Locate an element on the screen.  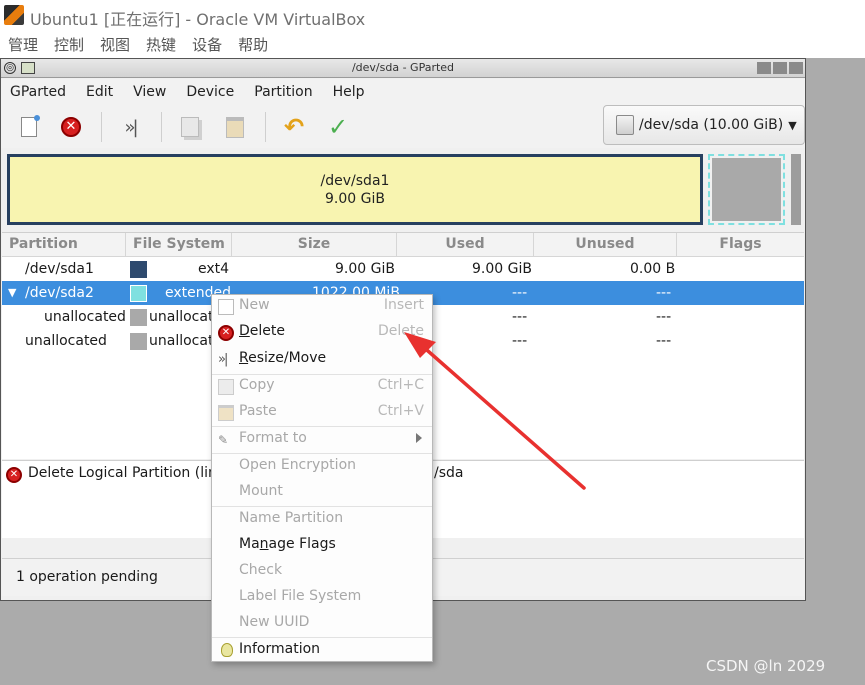
menu-partition: Partition is located at coordinates (283, 92).